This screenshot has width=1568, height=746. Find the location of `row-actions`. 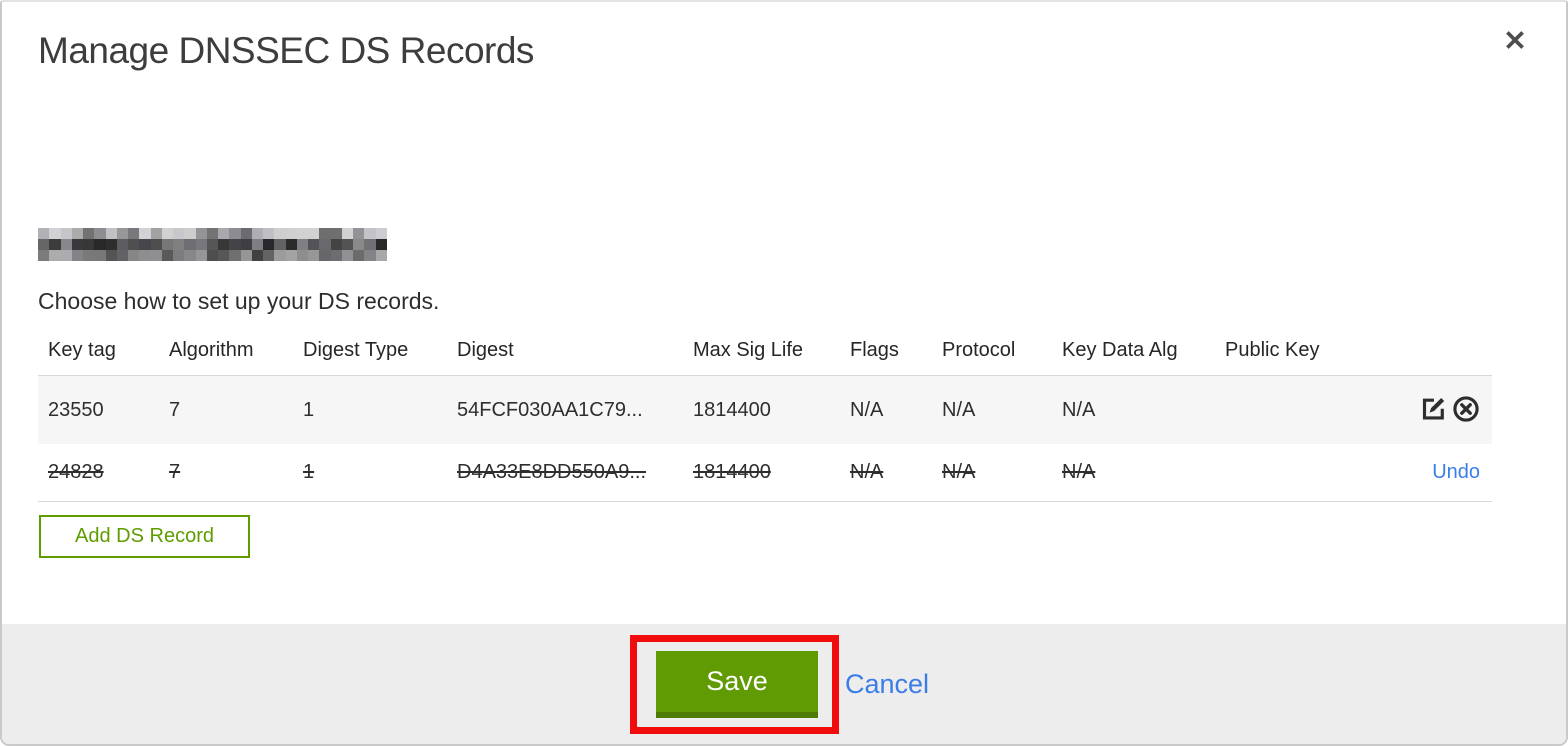

row-actions is located at coordinates (1358, 410).